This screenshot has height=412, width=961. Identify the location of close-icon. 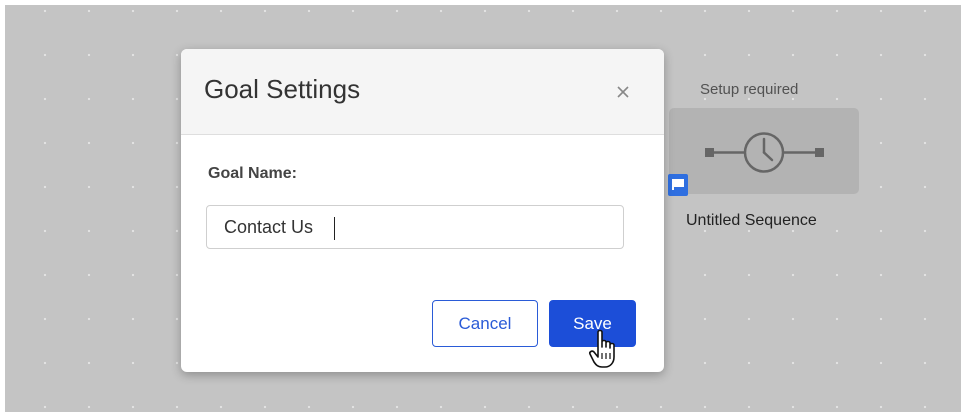
(623, 92).